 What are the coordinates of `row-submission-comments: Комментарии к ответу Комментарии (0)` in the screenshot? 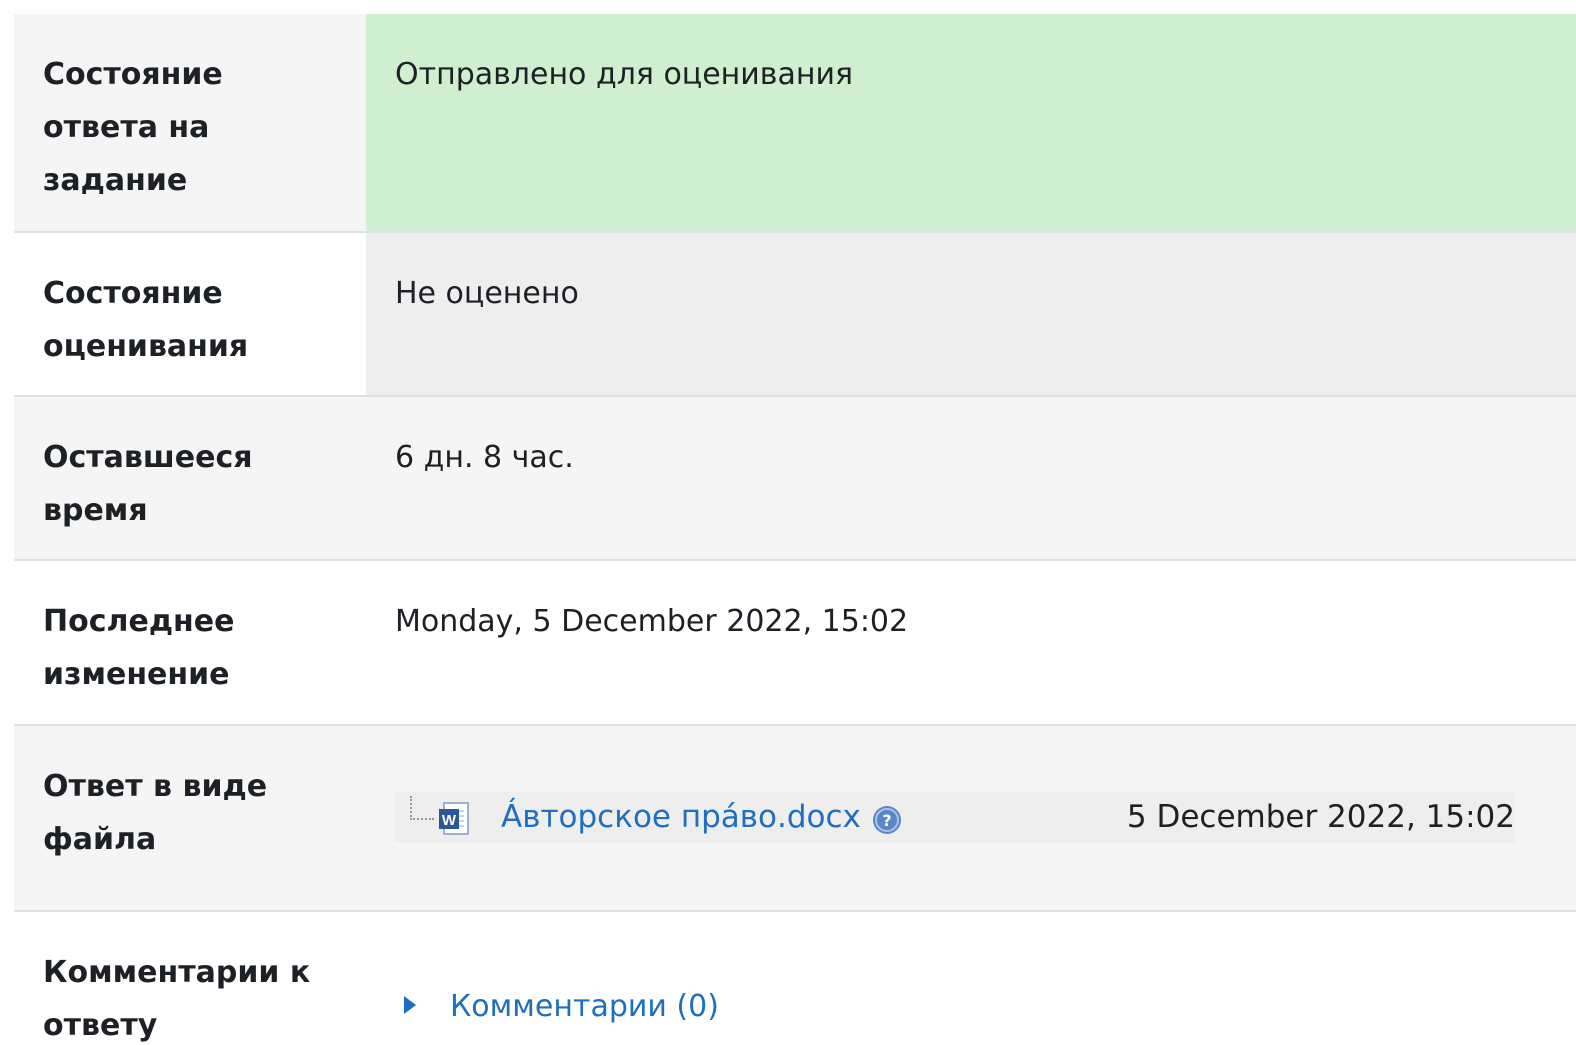 It's located at (795, 978).